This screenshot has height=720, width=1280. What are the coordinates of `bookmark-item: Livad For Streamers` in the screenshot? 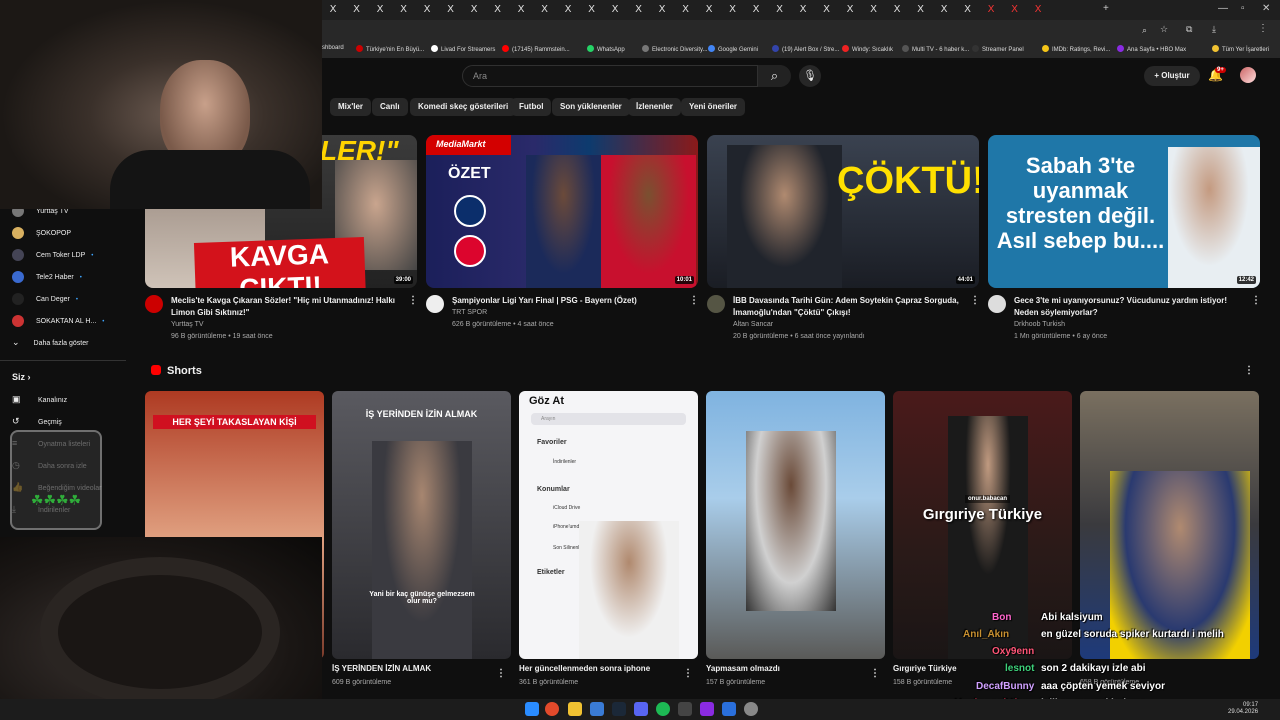 It's located at (463, 49).